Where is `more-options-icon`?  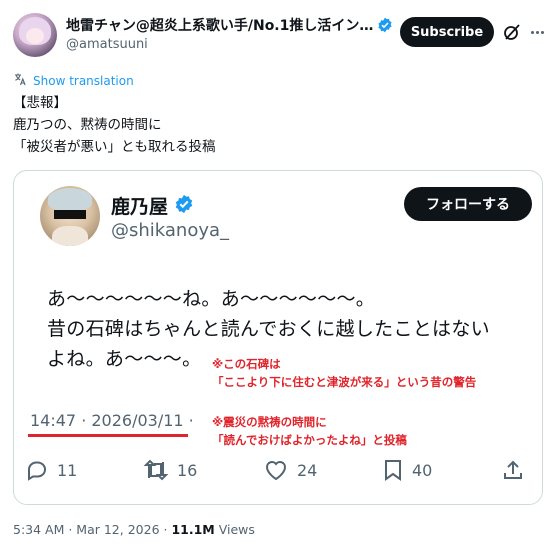
more-options-icon is located at coordinates (537, 32).